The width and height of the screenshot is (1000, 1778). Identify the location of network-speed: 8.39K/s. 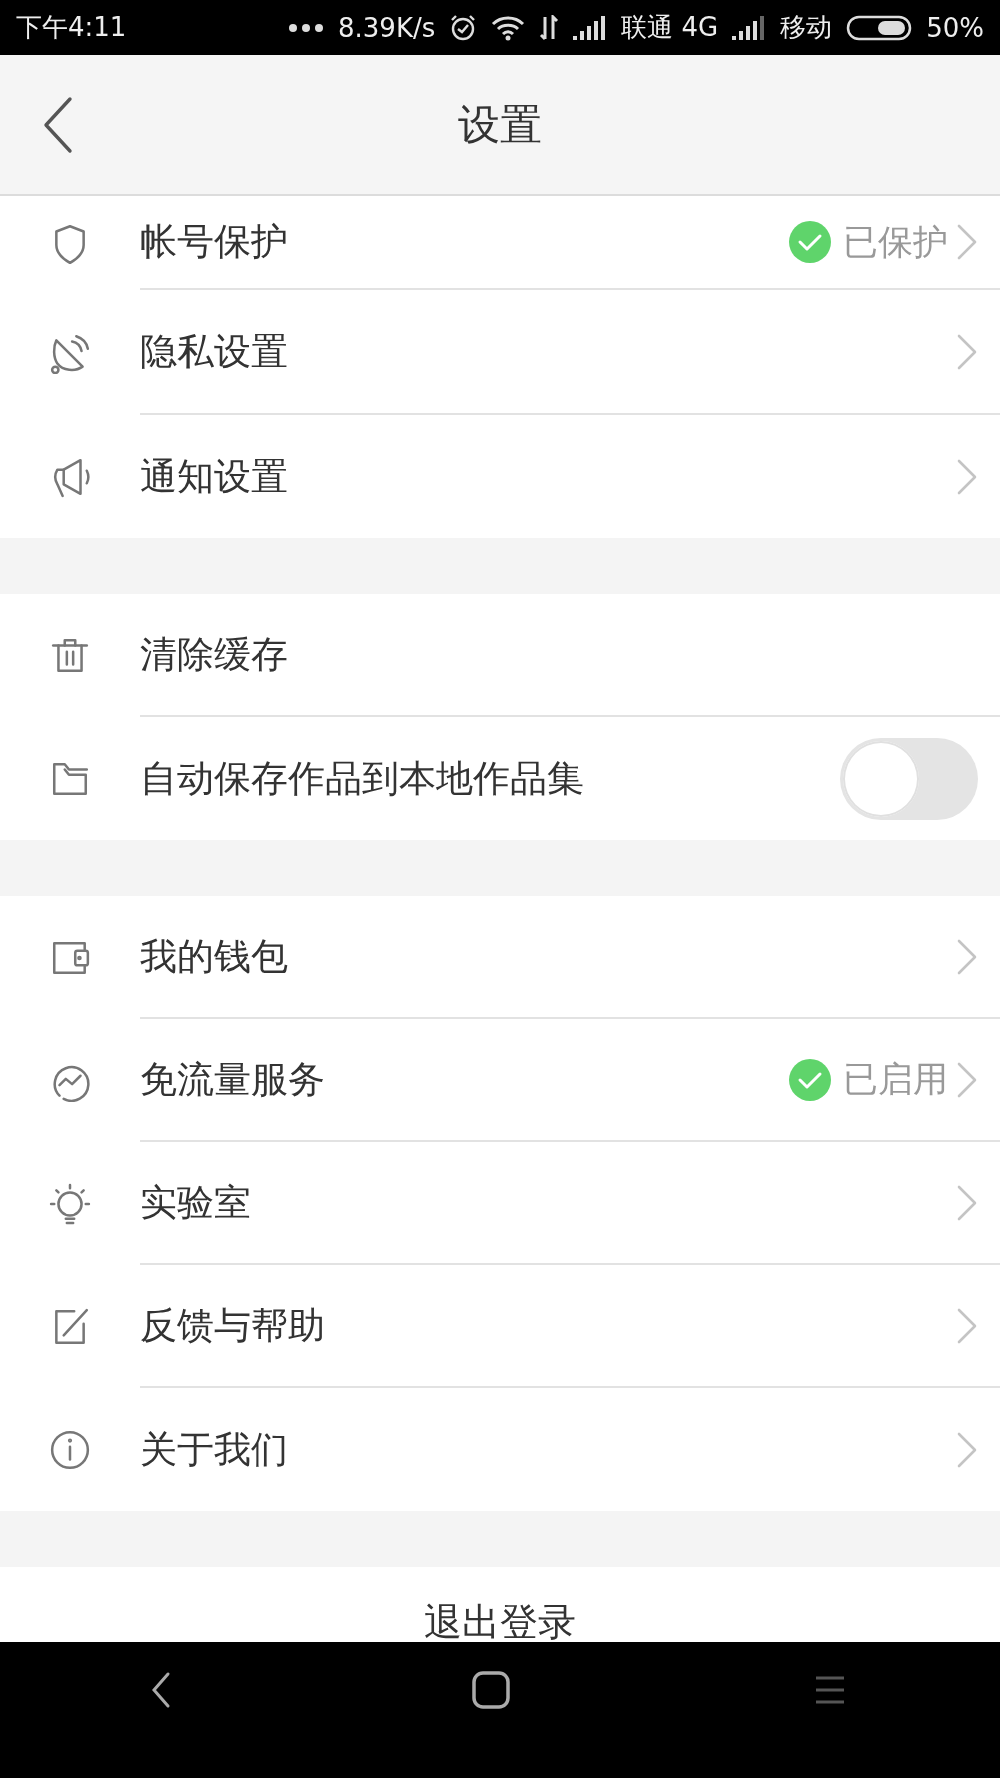
(387, 27).